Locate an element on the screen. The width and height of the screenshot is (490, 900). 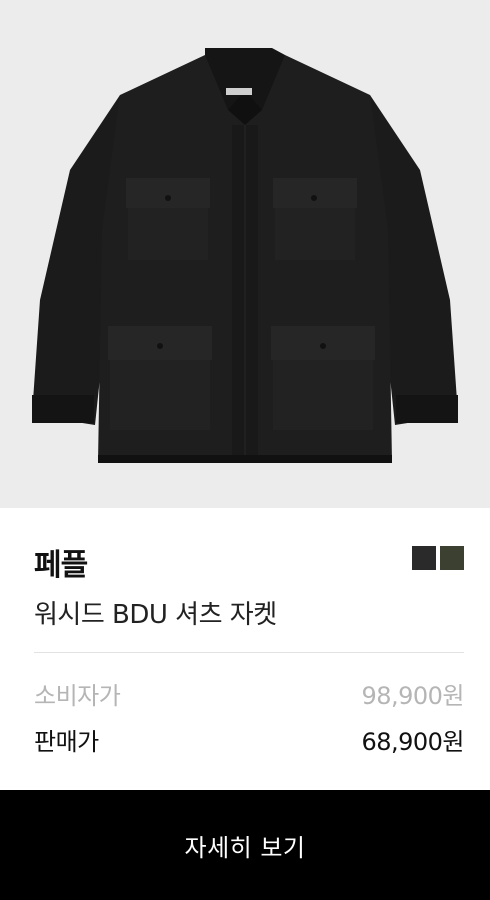
retail-price-value: 98,900원 is located at coordinates (412, 696).